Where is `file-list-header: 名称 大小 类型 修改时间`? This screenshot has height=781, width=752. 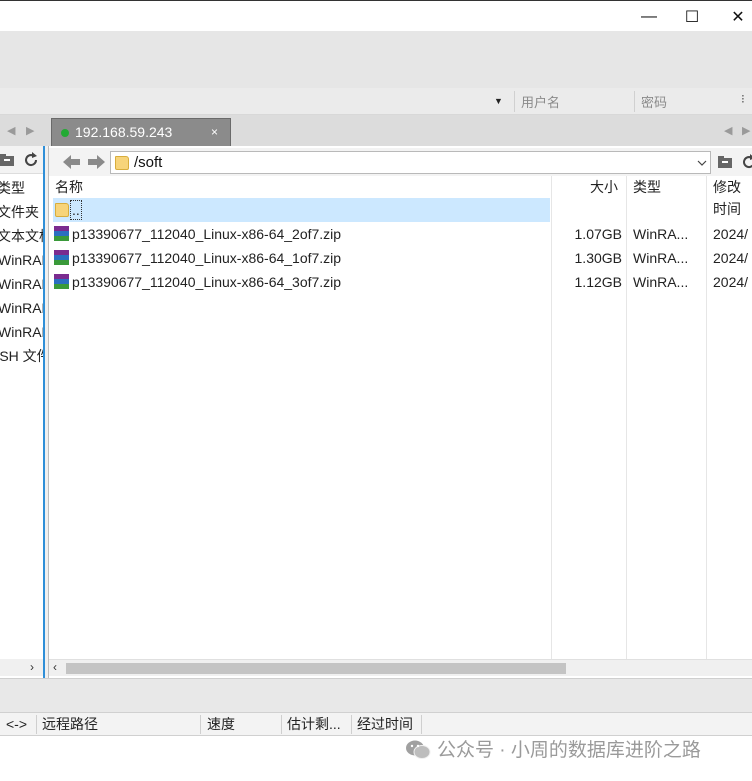
file-list-header: 名称 大小 类型 修改时间 is located at coordinates (400, 196).